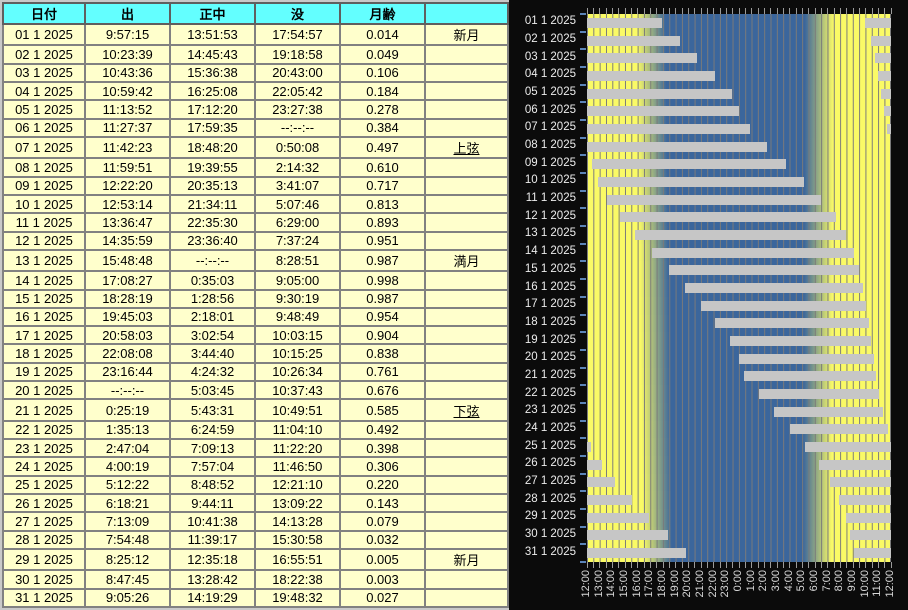 Image resolution: width=908 pixels, height=610 pixels. What do you see at coordinates (550, 162) in the screenshot?
I see `y-axis-date-label: 09 1 2025` at bounding box center [550, 162].